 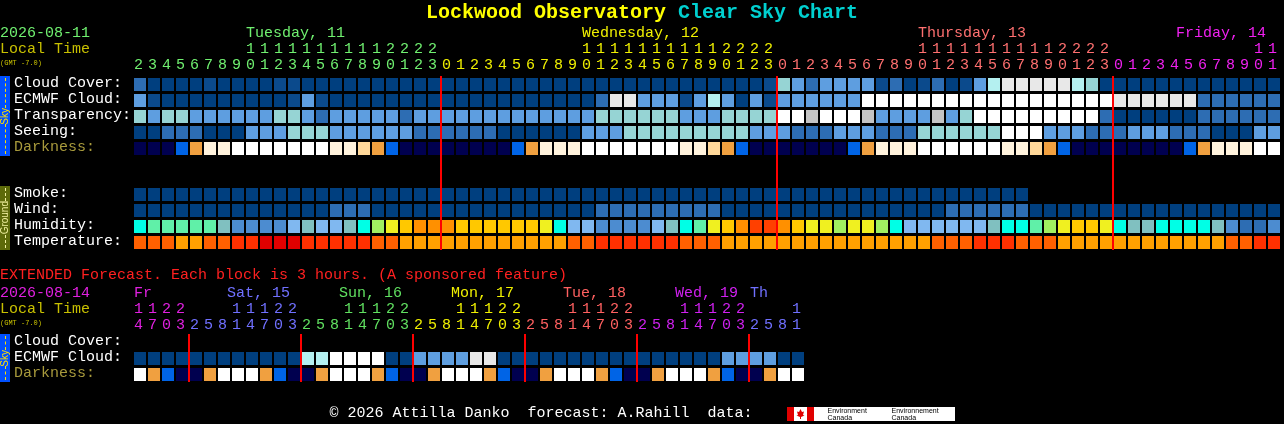 What do you see at coordinates (143, 294) in the screenshot?
I see `day-label: Fr` at bounding box center [143, 294].